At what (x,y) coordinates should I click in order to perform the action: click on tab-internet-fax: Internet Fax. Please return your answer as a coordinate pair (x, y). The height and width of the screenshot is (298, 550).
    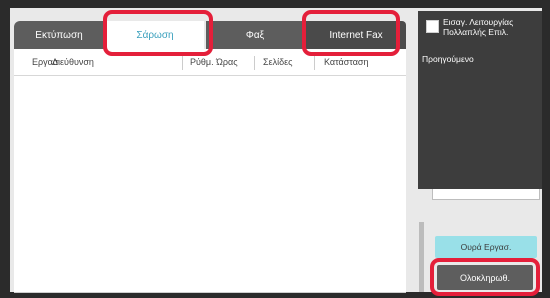
    Looking at the image, I should click on (356, 35).